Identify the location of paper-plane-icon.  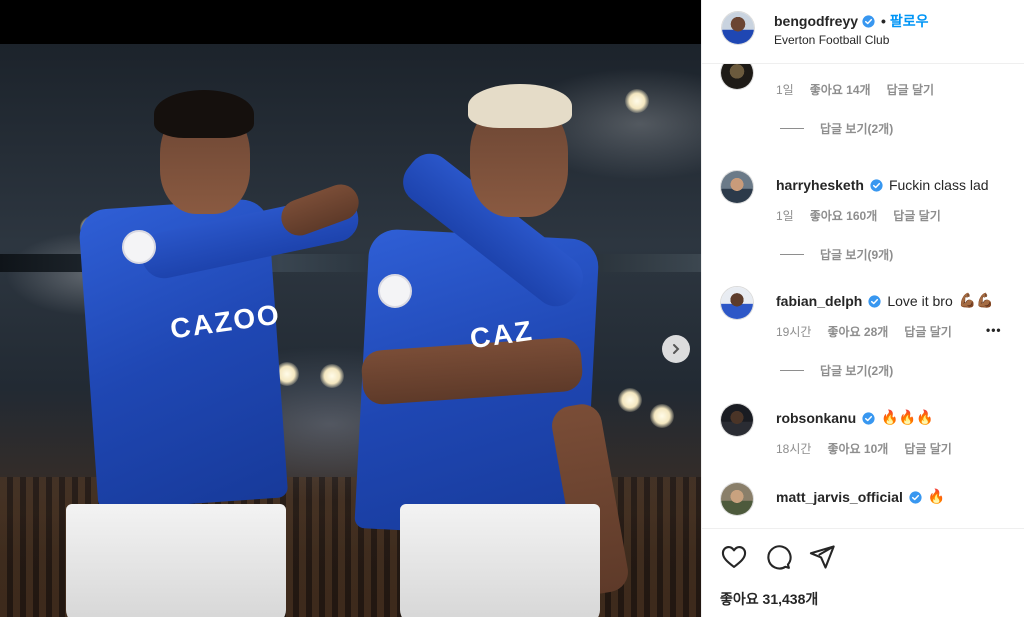
(822, 557).